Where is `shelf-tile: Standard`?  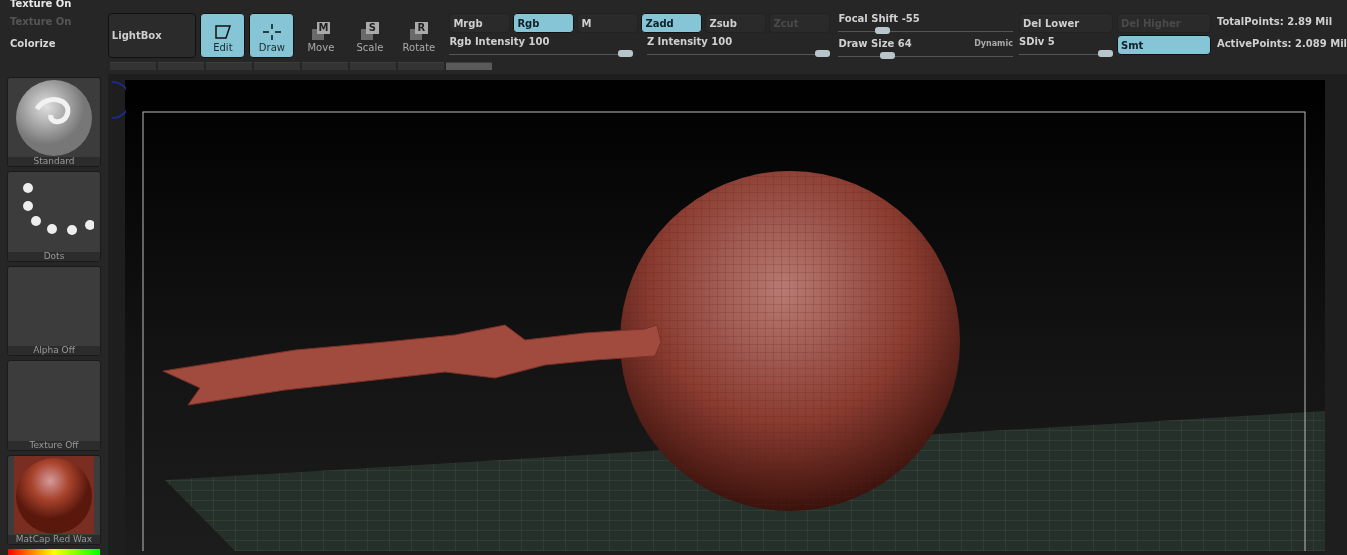 shelf-tile: Standard is located at coordinates (54, 122).